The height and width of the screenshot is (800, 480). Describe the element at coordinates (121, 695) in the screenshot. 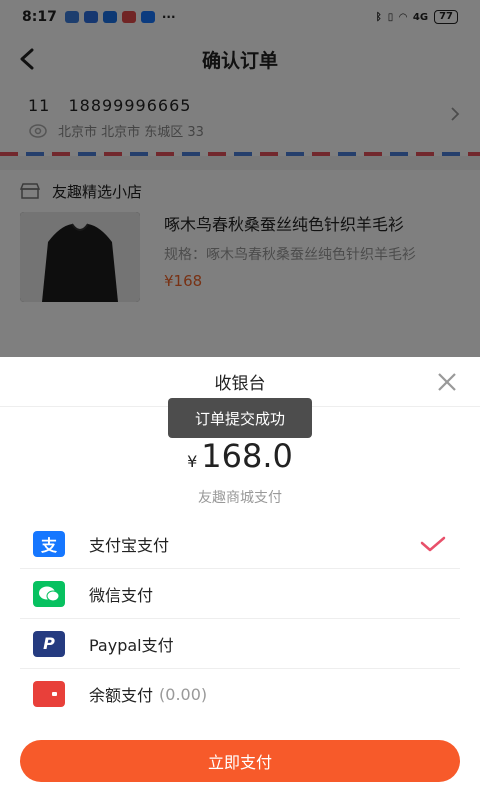

I see `method-label: 余额支付` at that location.